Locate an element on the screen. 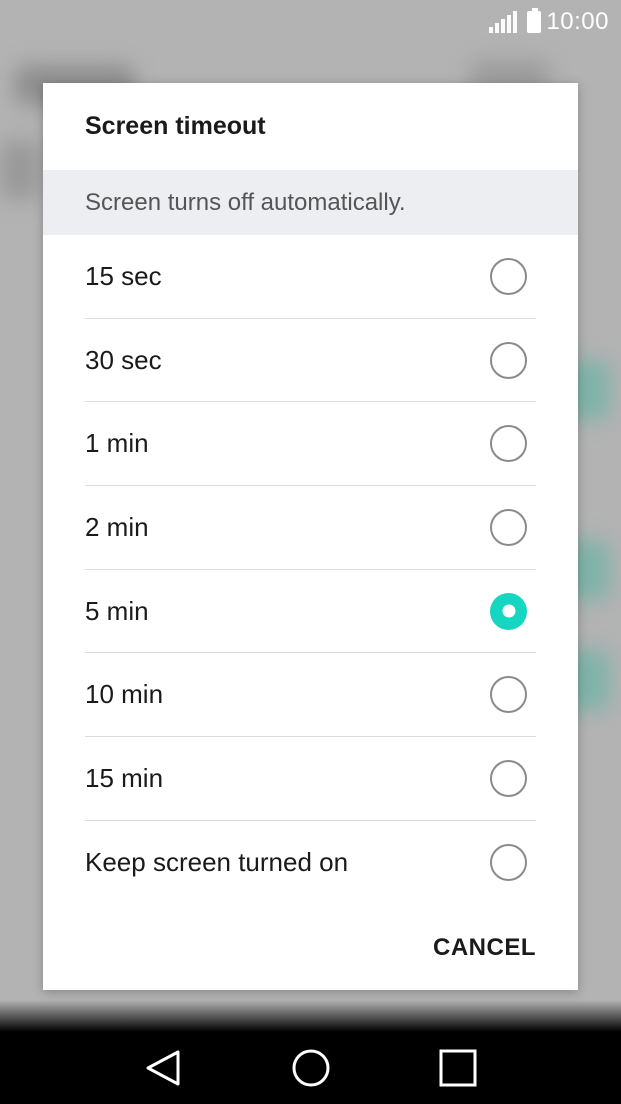 The height and width of the screenshot is (1104, 621). option-label: 10 min is located at coordinates (124, 694).